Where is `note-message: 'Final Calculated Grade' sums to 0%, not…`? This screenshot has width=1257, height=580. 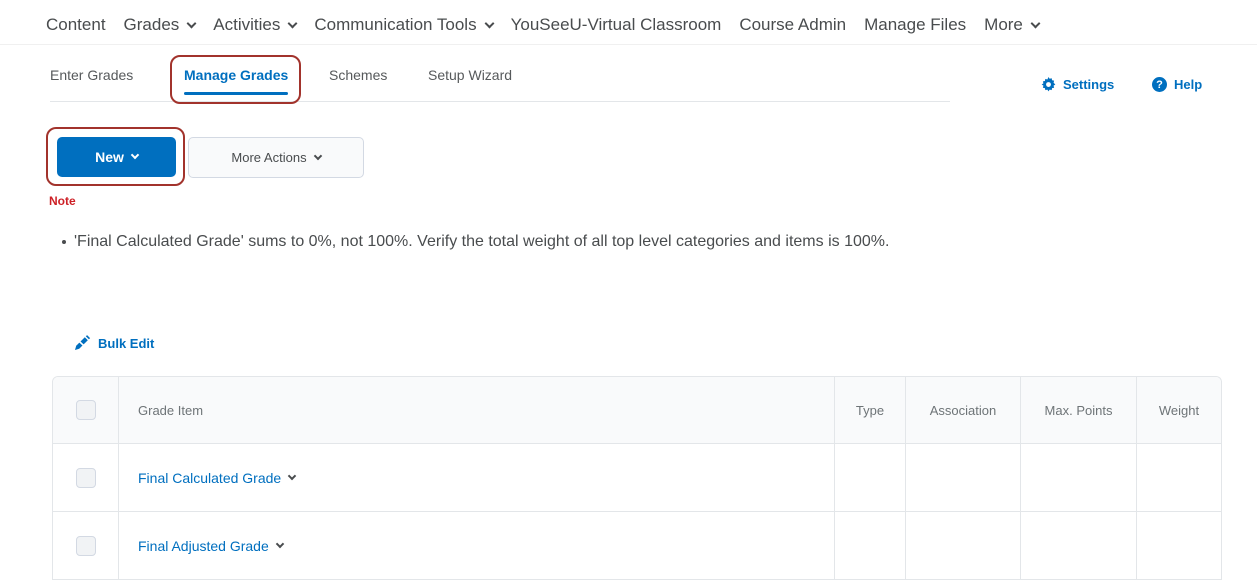
note-message: 'Final Calculated Grade' sums to 0%, not… is located at coordinates (475, 242).